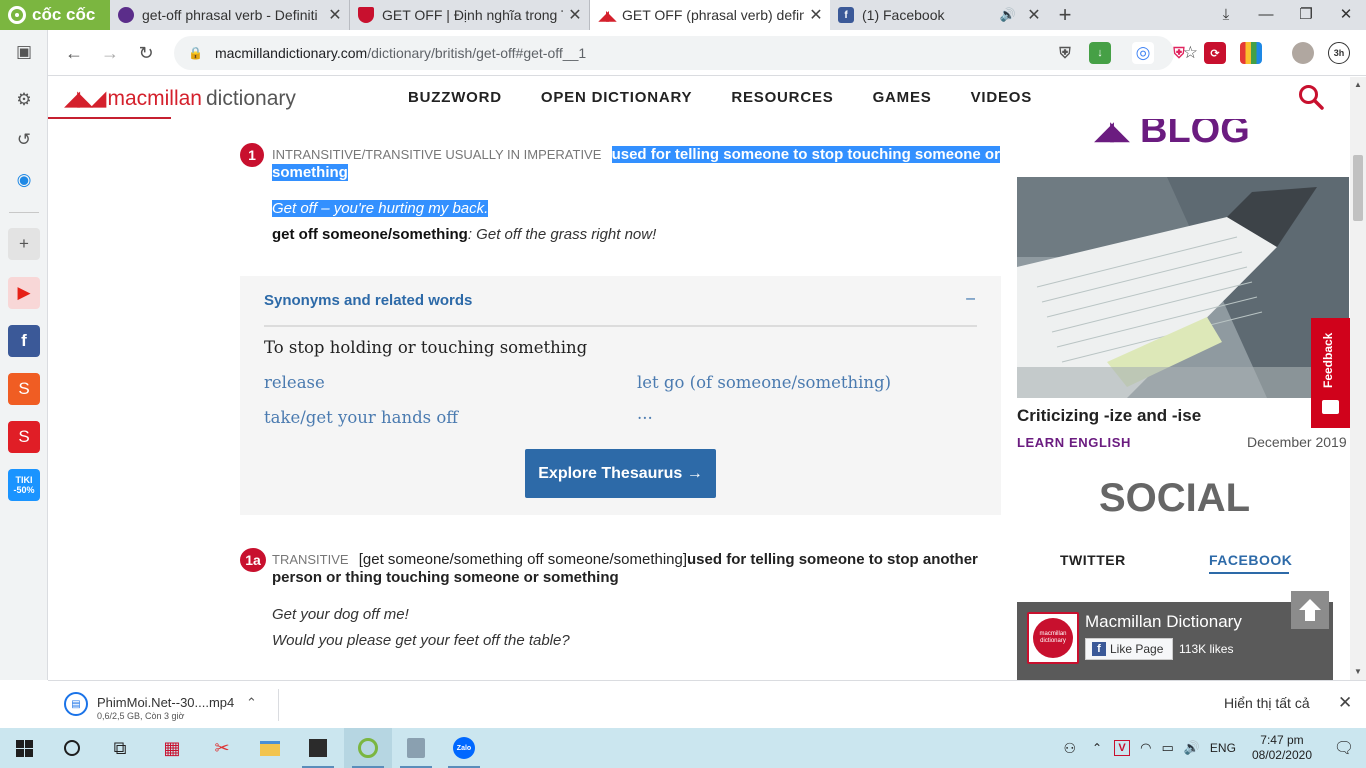 The width and height of the screenshot is (1366, 768). What do you see at coordinates (24, 437) in the screenshot?
I see `sendo-icon: S` at bounding box center [24, 437].